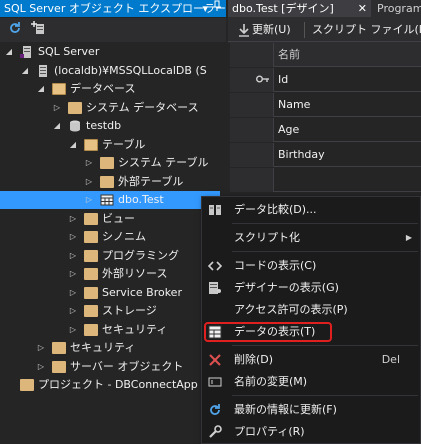 The height and width of the screenshot is (444, 421). I want to click on tree-node-label: システム データベース, so click(142, 107).